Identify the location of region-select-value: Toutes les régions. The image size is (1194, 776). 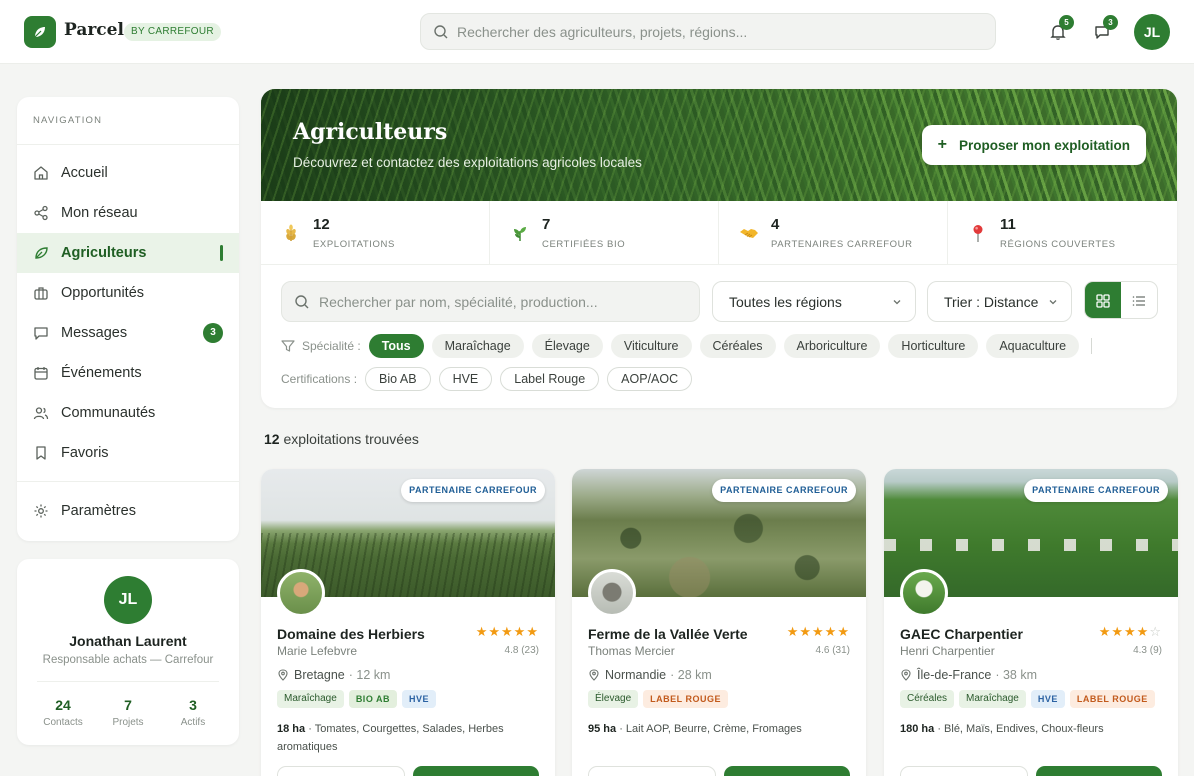
(785, 301).